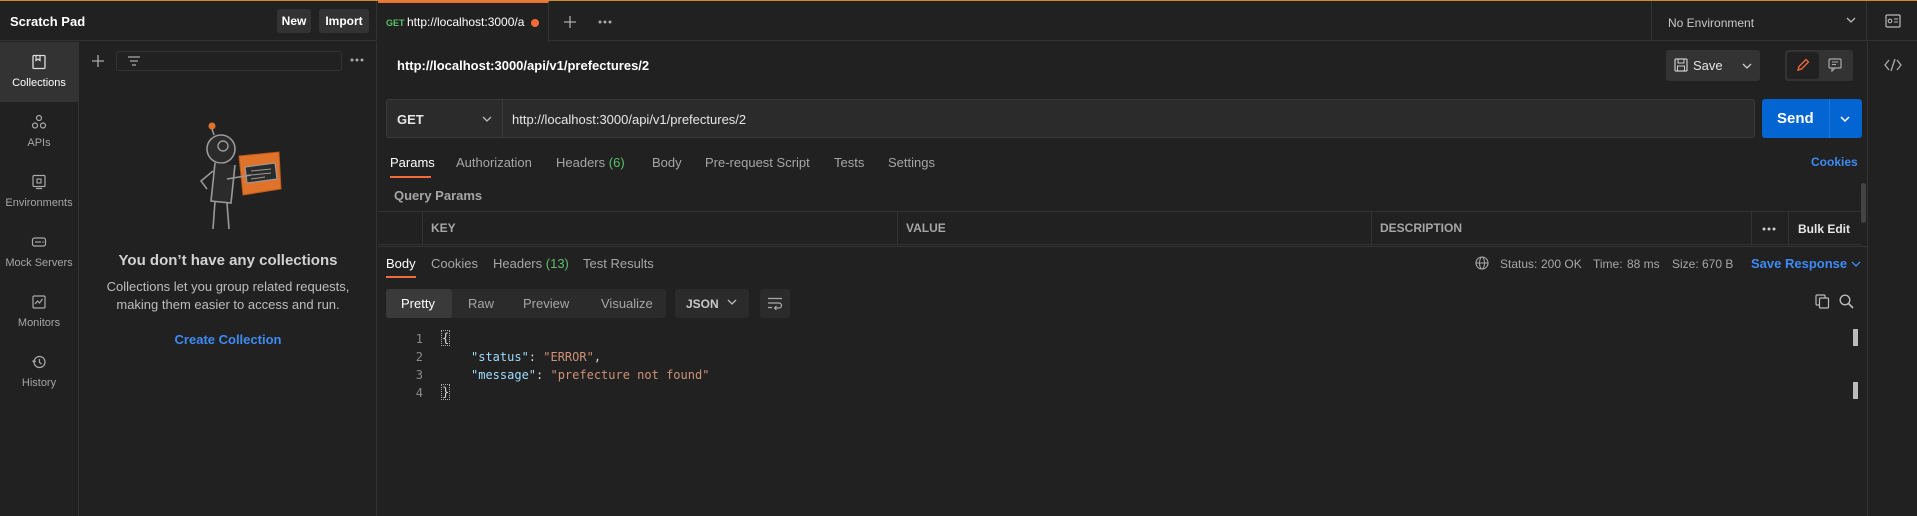 Image resolution: width=1917 pixels, height=516 pixels. What do you see at coordinates (419, 339) in the screenshot?
I see `line-number: 1` at bounding box center [419, 339].